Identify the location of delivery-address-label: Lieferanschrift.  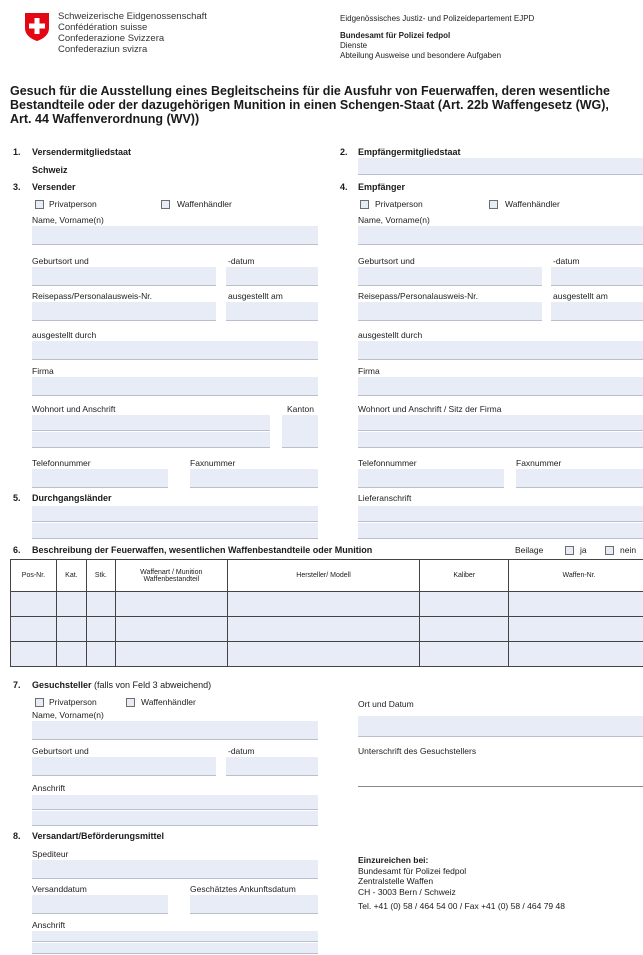
(385, 498).